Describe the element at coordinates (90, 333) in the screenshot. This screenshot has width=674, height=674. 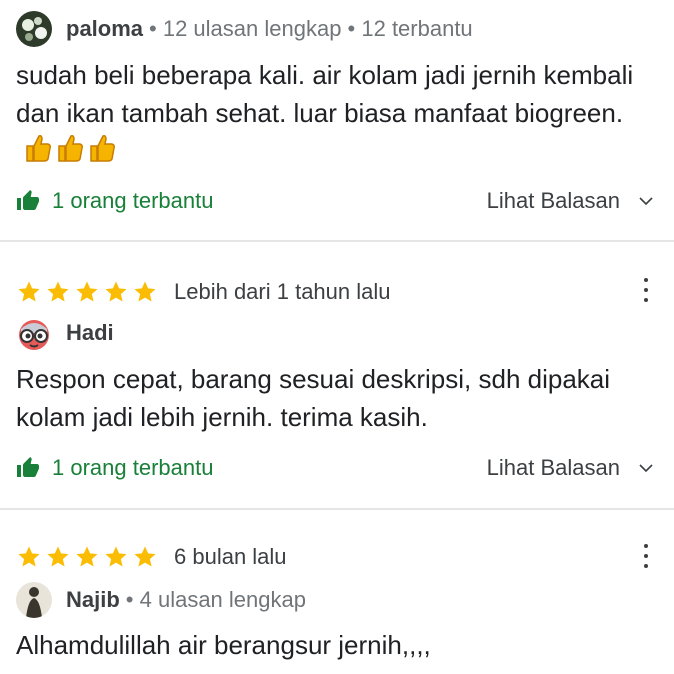
I see `author-name: Hadi` at that location.